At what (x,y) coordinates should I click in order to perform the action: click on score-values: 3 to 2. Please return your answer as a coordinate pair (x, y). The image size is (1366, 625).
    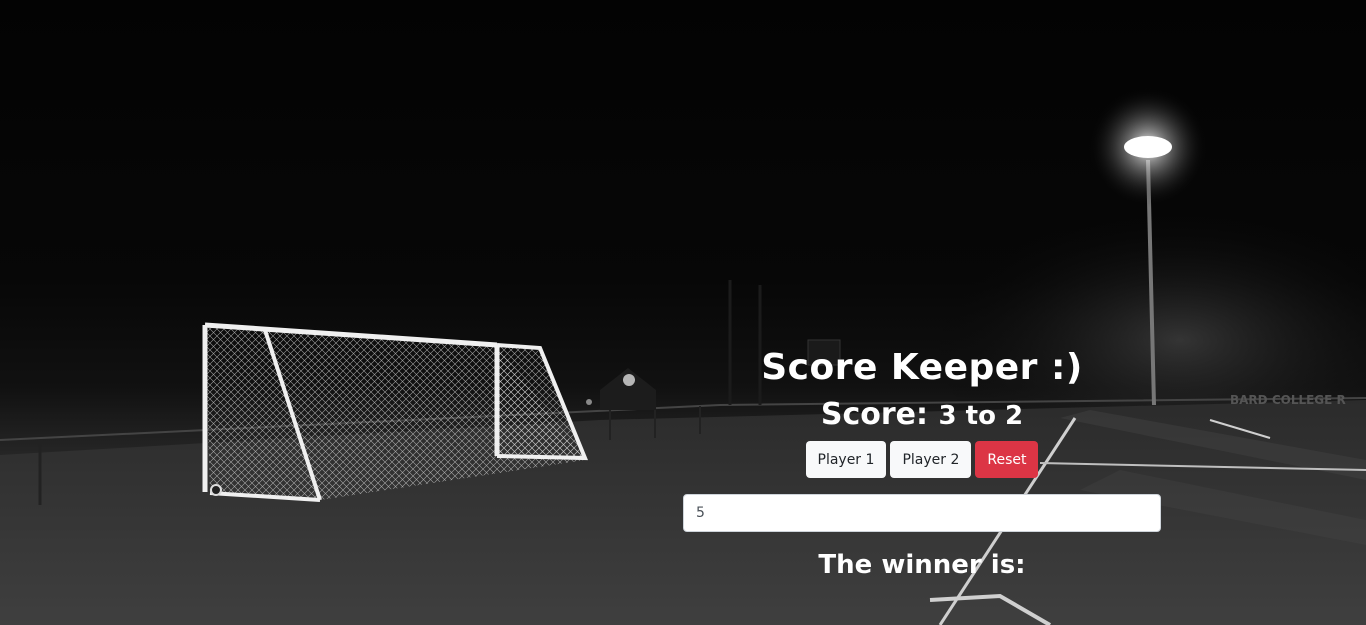
    Looking at the image, I should click on (980, 416).